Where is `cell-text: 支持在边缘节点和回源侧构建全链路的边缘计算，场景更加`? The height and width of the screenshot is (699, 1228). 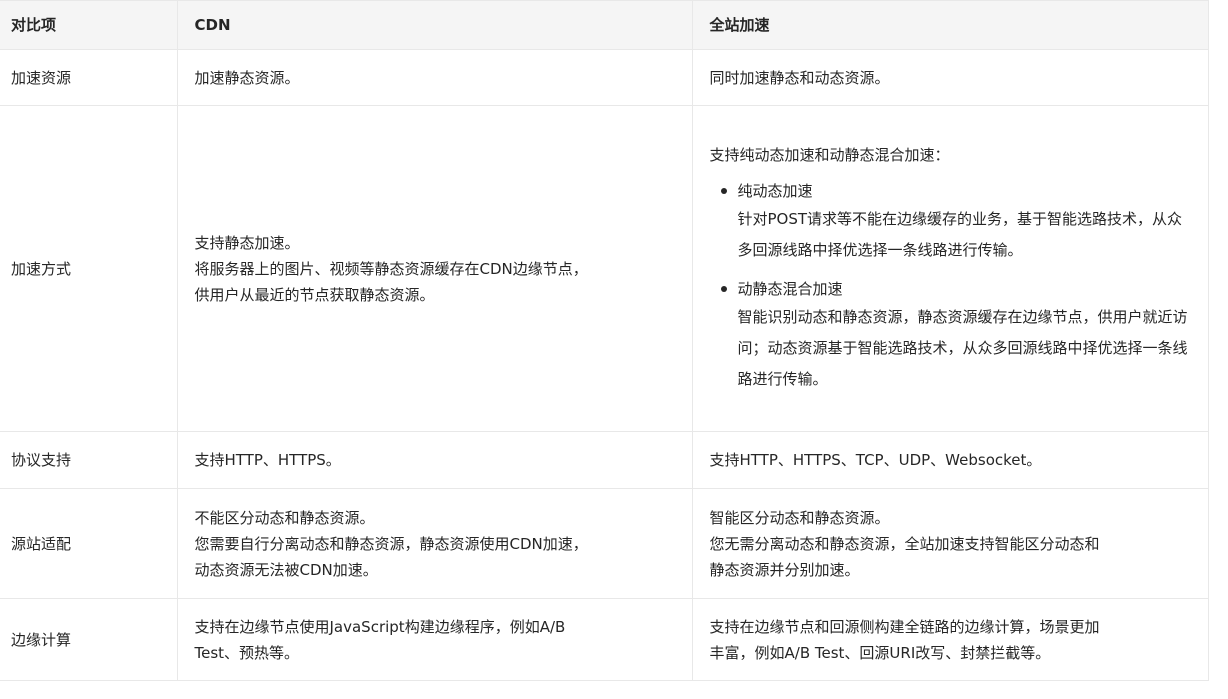
cell-text: 支持在边缘节点和回源侧构建全链路的边缘计算，场景更加 is located at coordinates (904, 626).